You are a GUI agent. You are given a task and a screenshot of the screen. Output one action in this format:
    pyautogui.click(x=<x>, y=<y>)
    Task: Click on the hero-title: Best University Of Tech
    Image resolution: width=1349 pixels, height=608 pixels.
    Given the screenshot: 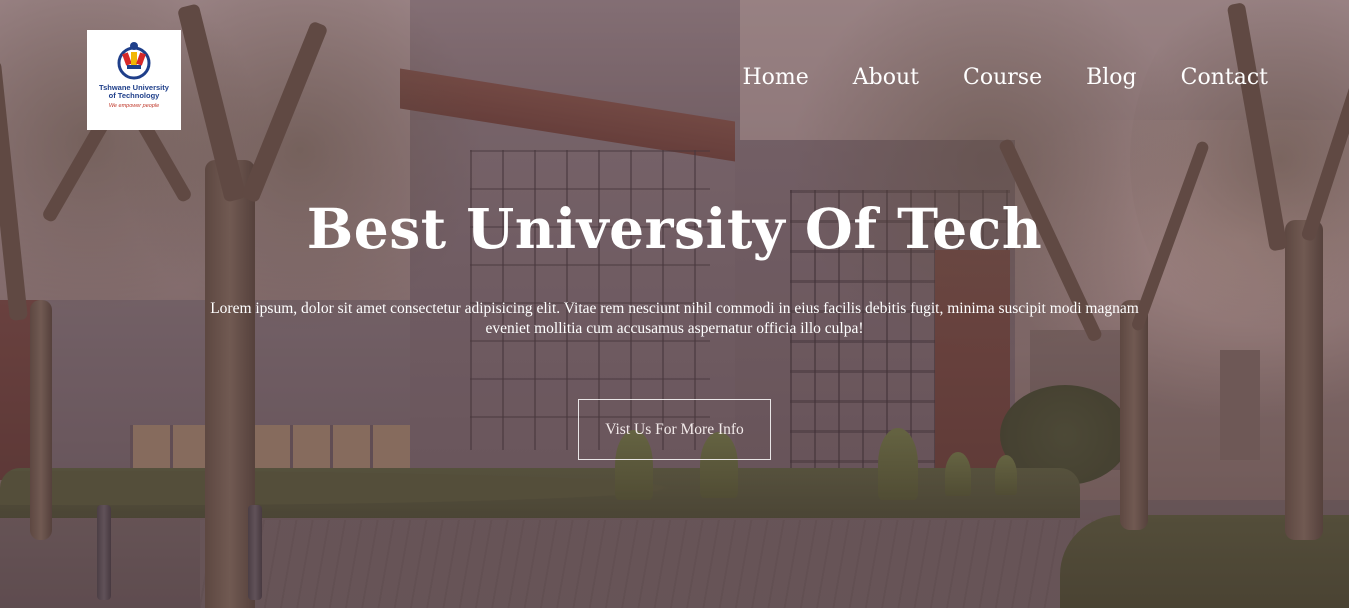 What is the action you would take?
    pyautogui.click(x=674, y=228)
    